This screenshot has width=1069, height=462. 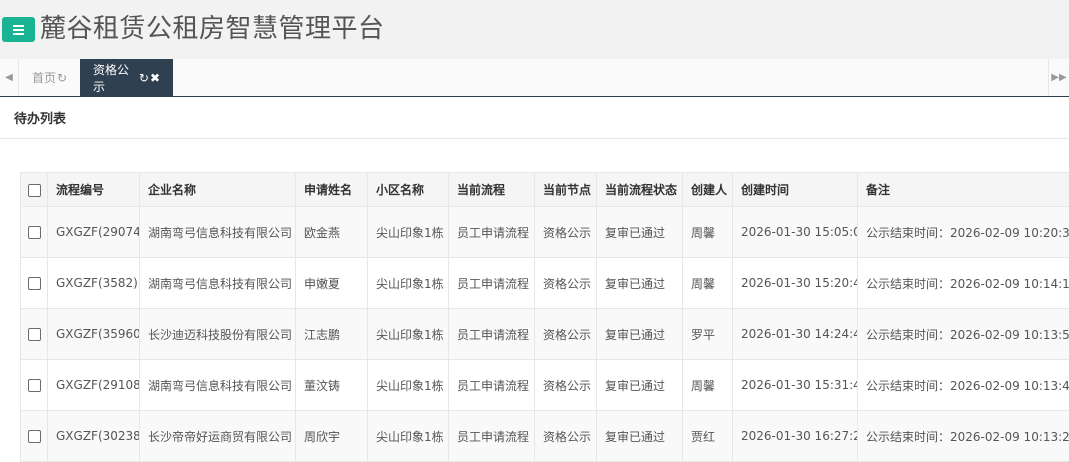 I want to click on table-cell: GXGZF(30238), so click(x=94, y=436).